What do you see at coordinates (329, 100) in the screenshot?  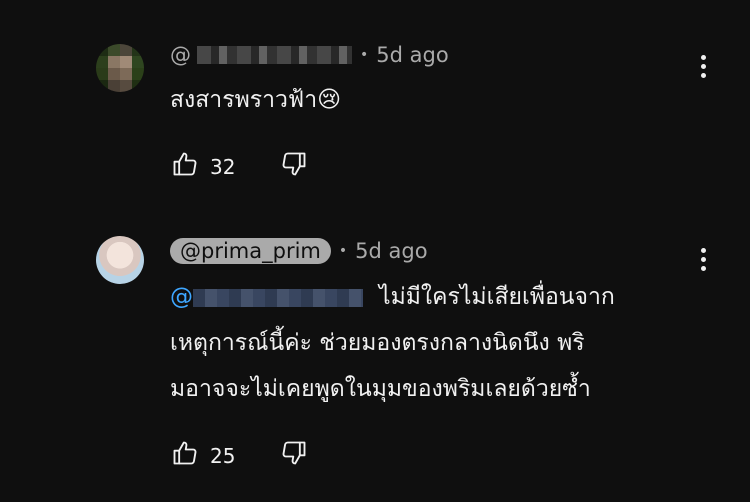 I see `crying-emoji: 😢` at bounding box center [329, 100].